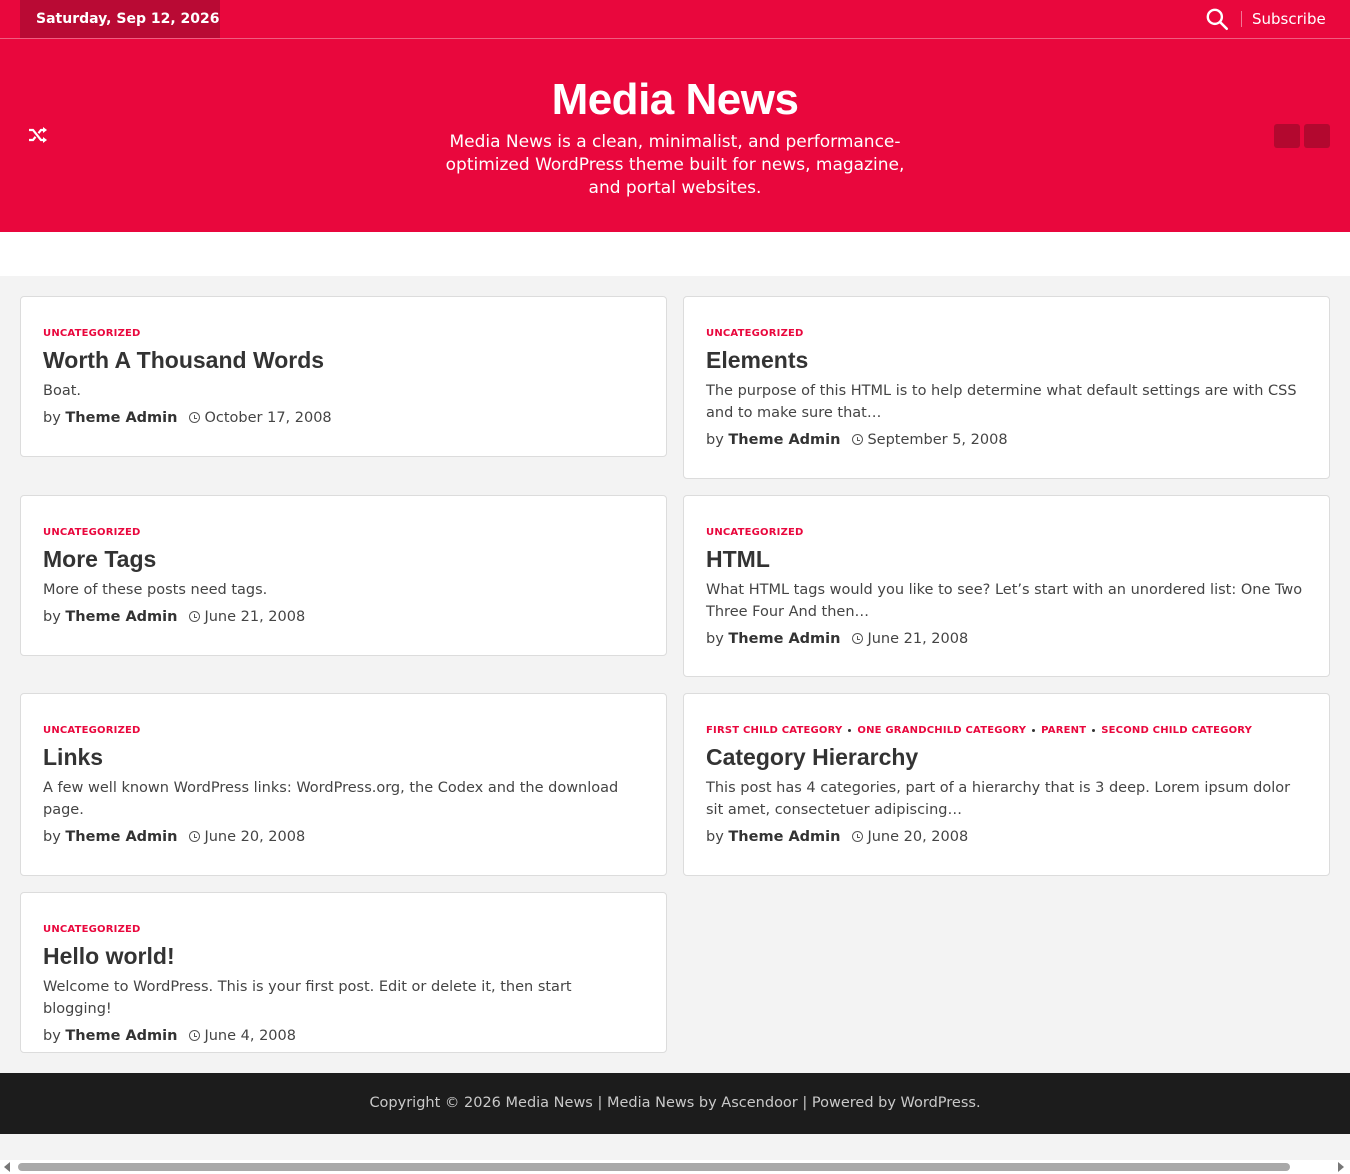 The image size is (1350, 1174). Describe the element at coordinates (343, 956) in the screenshot. I see `post-title: Hello world!` at that location.